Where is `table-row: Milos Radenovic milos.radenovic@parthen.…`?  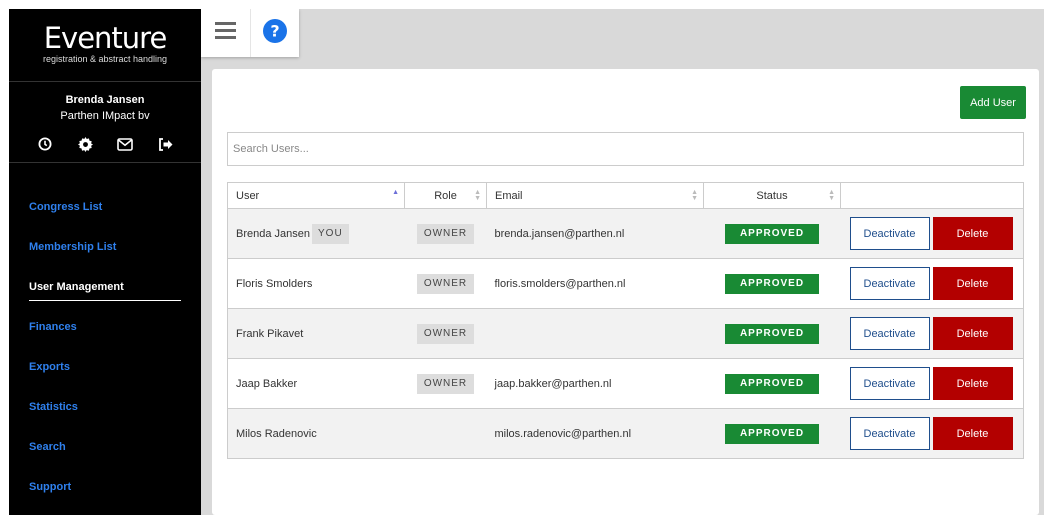
table-row: Milos Radenovic milos.radenovic@parthen.… is located at coordinates (625, 433).